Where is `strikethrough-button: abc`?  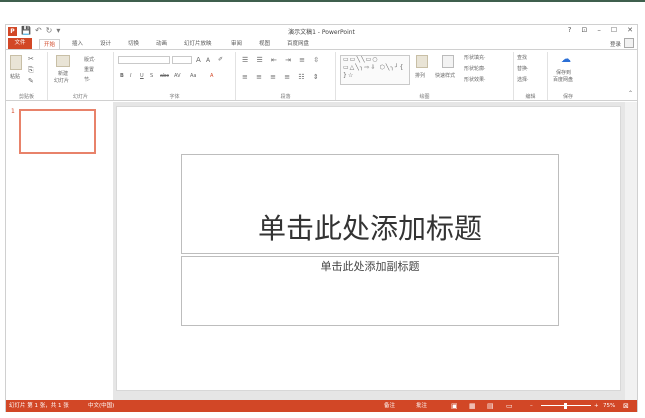 strikethrough-button: abc is located at coordinates (164, 76).